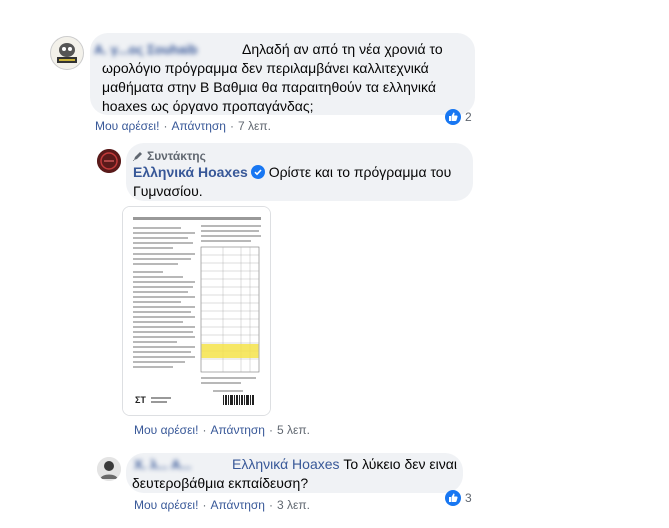 The image size is (669, 528). What do you see at coordinates (145, 49) in the screenshot?
I see `commenter-name: Α. γ...ος Σouhaib` at bounding box center [145, 49].